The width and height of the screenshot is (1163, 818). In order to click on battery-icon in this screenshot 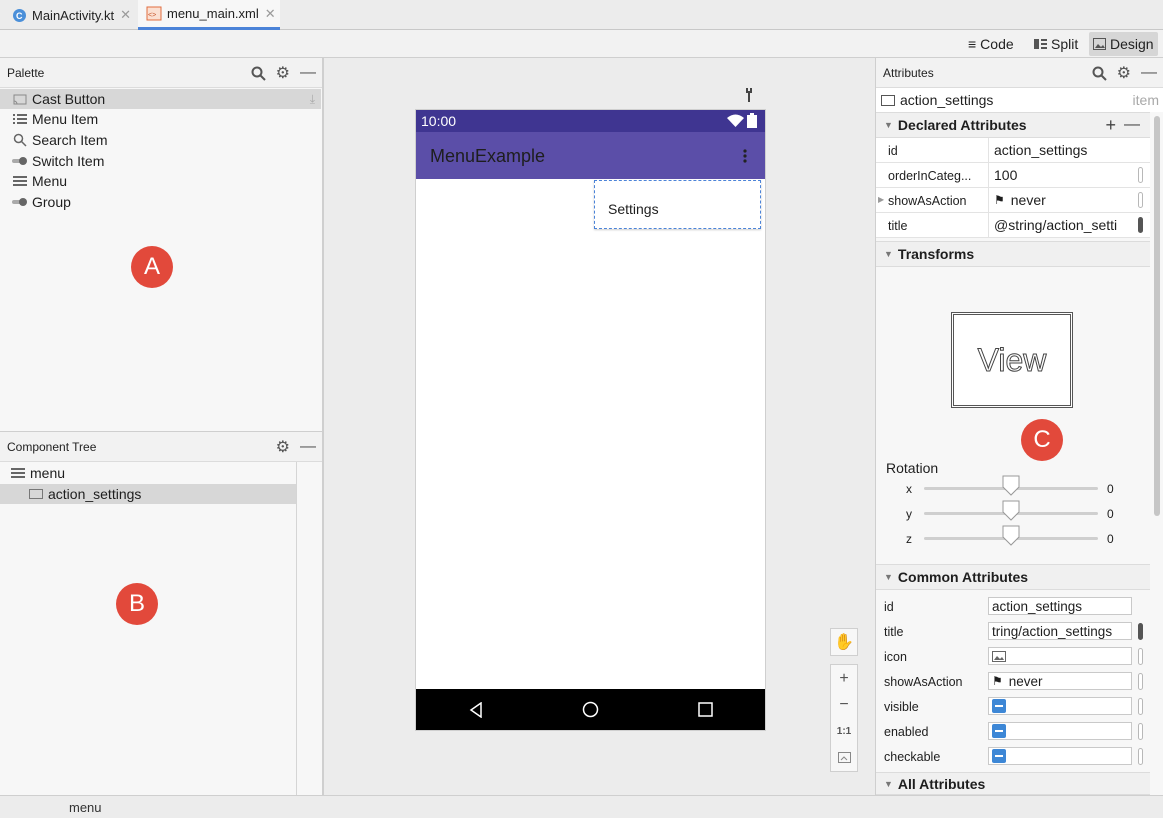, I will do `click(752, 120)`.